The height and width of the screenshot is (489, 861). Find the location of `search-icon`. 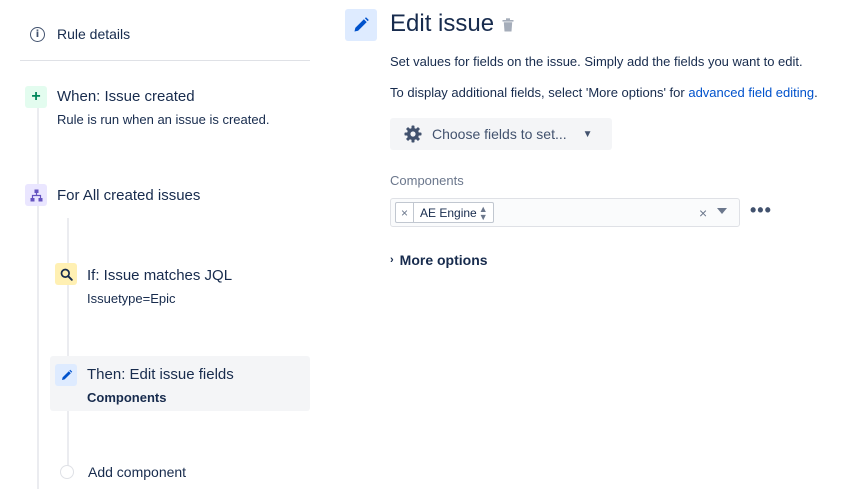

search-icon is located at coordinates (66, 274).